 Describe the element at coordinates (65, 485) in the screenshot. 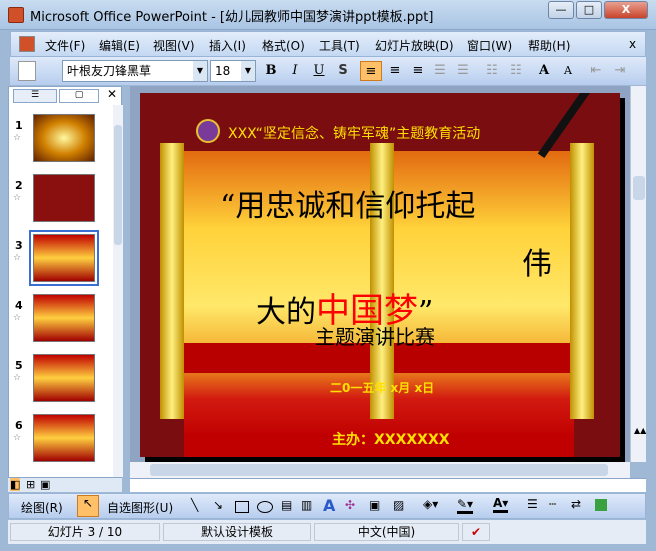

I see `view-buttons: ◧ ⊞ ▣` at that location.